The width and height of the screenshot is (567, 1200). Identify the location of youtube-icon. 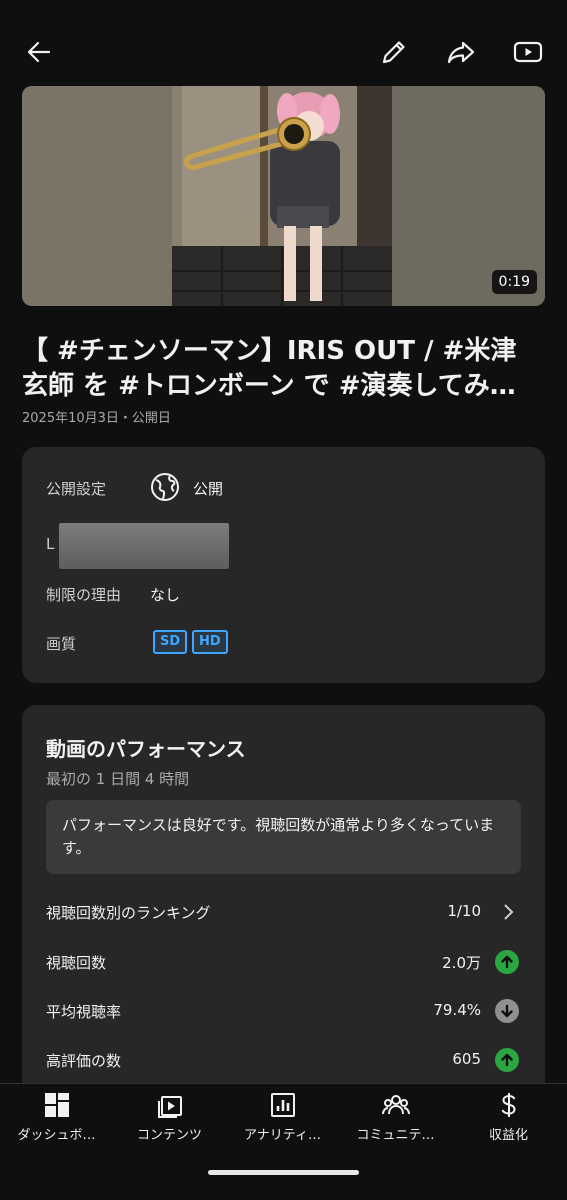
(528, 52).